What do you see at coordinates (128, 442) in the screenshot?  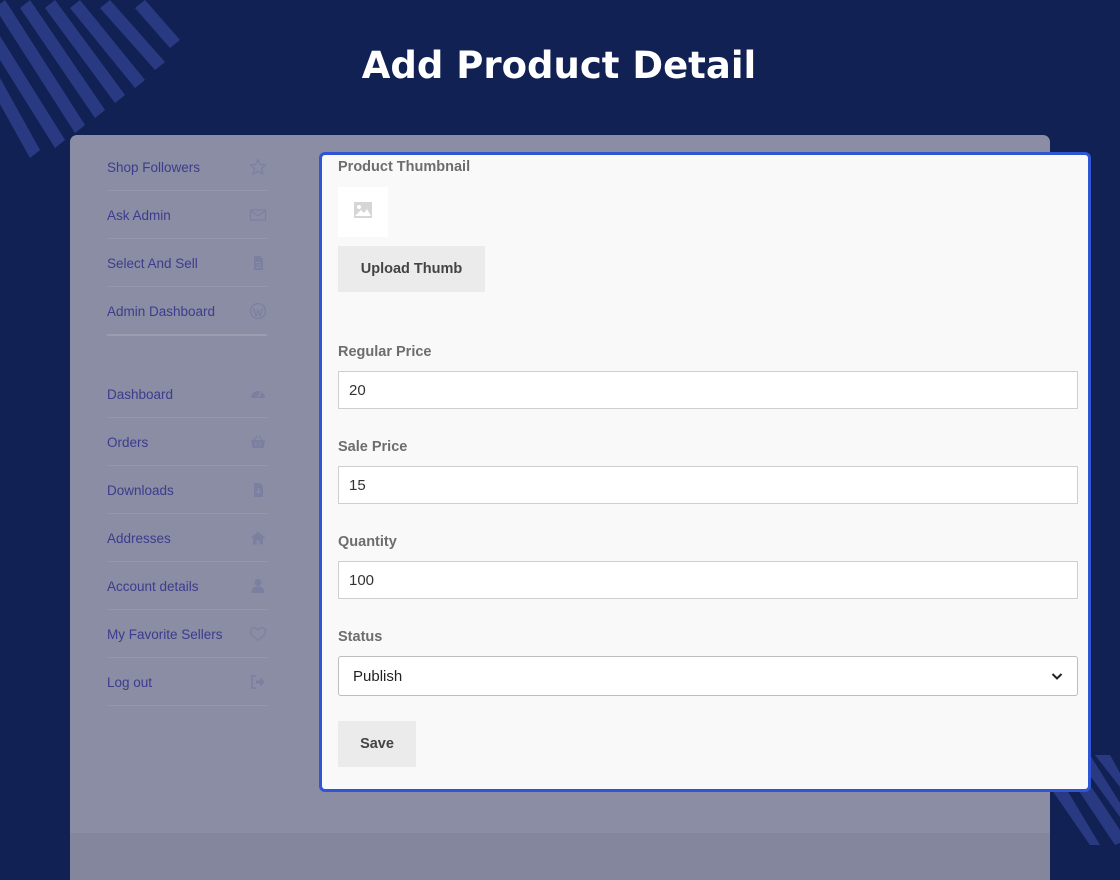 I see `sidebar-item-label: Orders` at bounding box center [128, 442].